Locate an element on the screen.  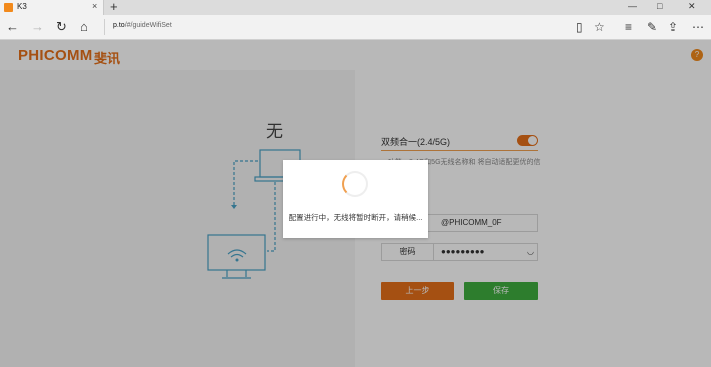
reading-view-icon: ▯ is located at coordinates (579, 27).